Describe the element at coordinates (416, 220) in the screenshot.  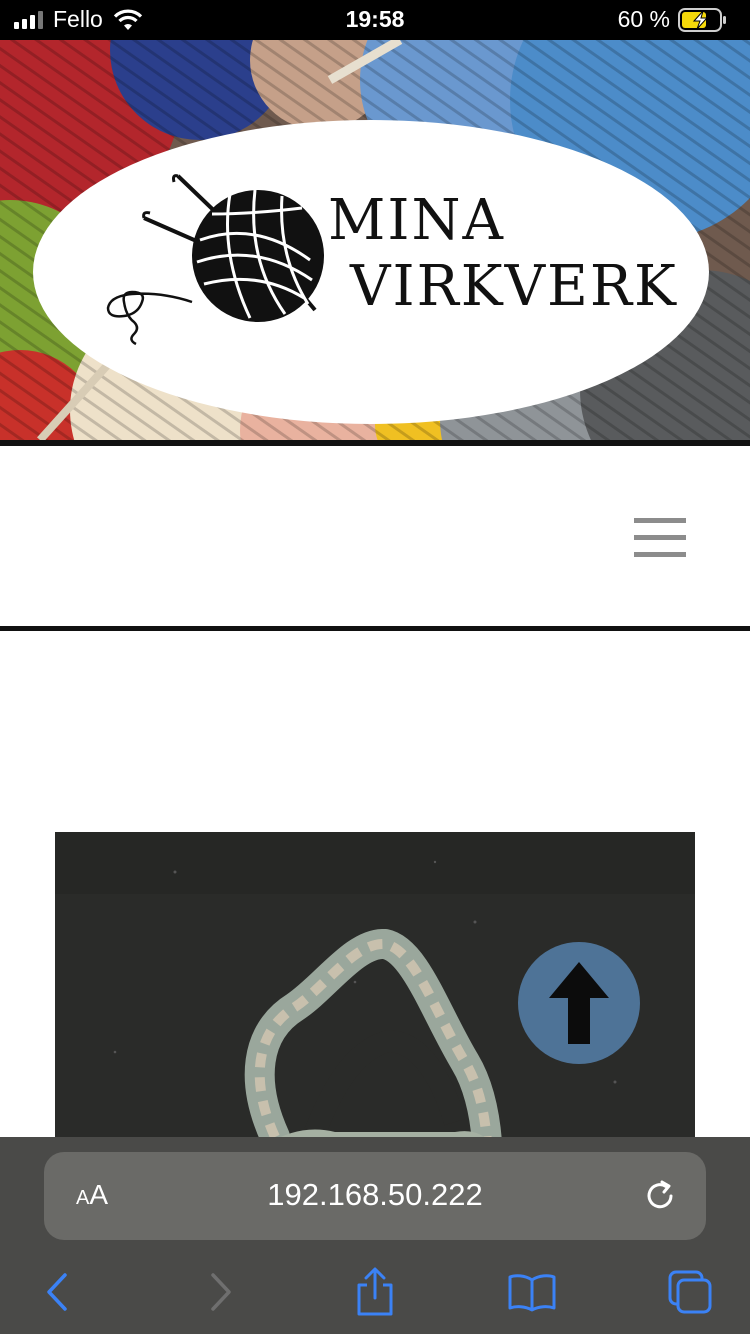
I see `logo-line-1: MINA` at that location.